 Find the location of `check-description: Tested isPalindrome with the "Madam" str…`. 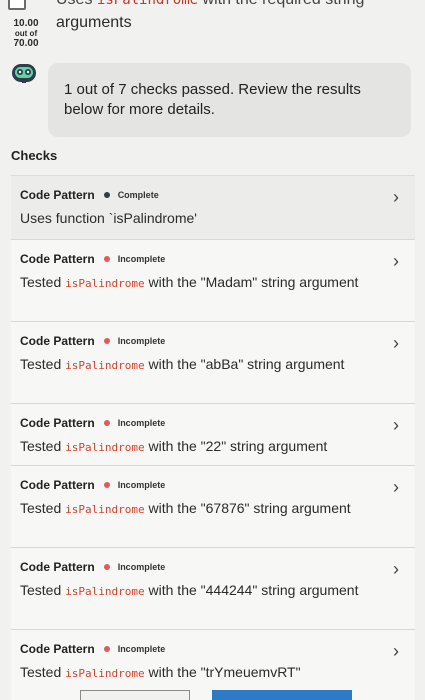

check-description: Tested isPalindrome with the "Madam" str… is located at coordinates (197, 283).